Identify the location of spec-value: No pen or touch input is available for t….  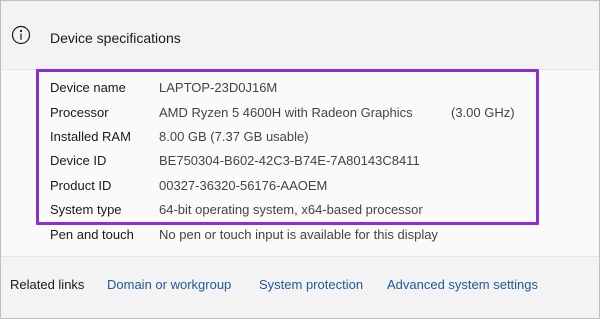
(298, 234).